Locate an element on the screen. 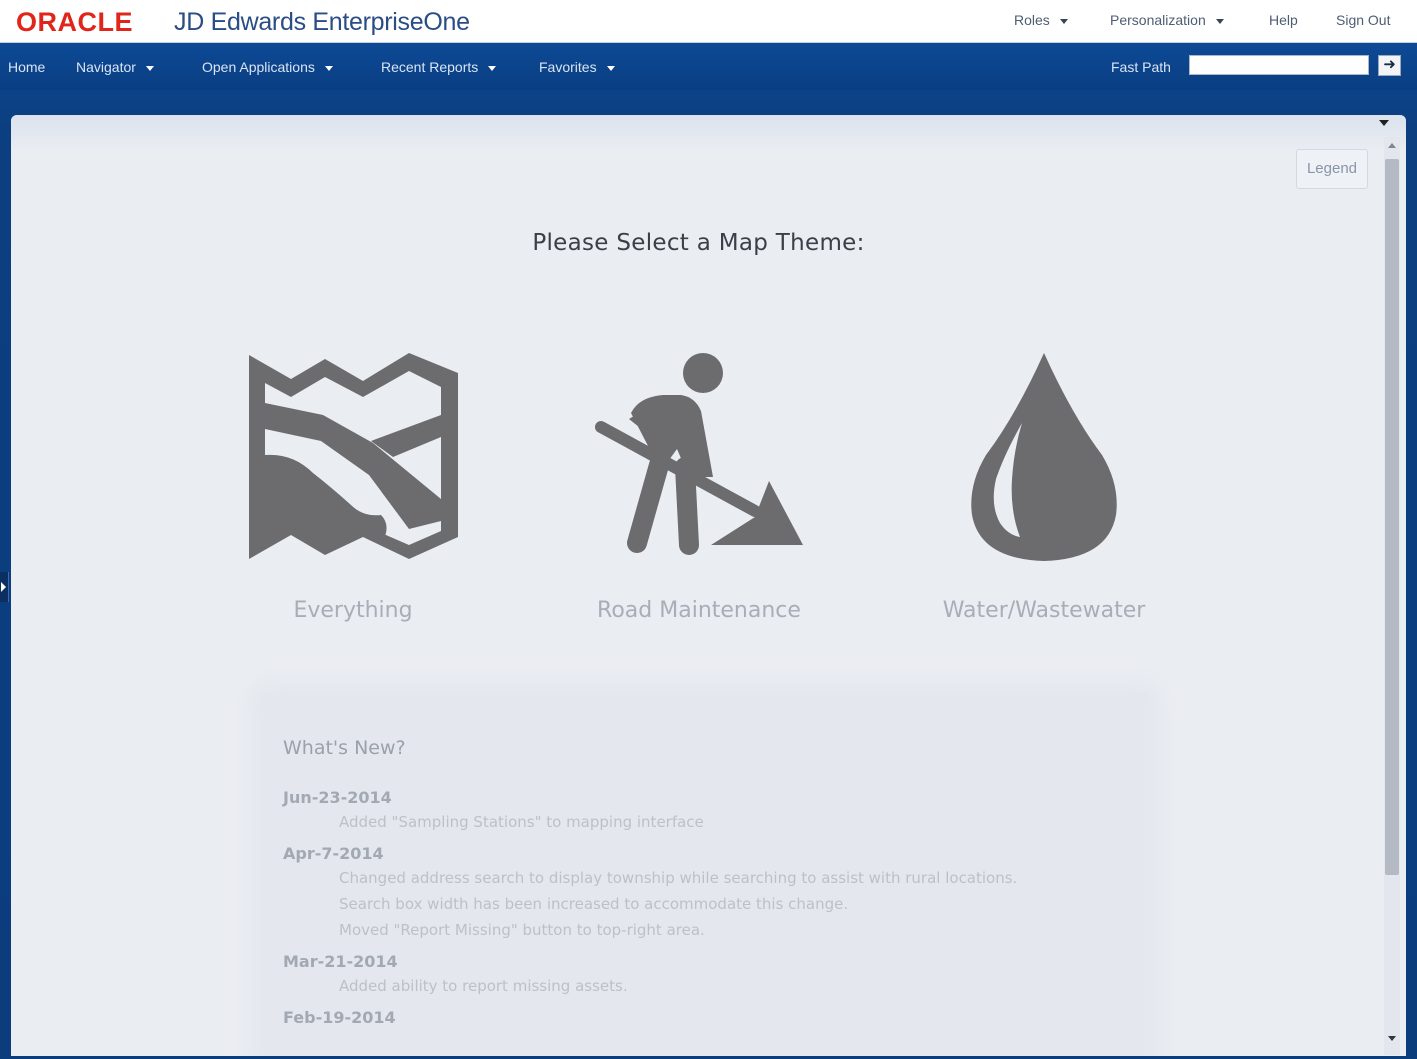 The height and width of the screenshot is (1059, 1417). water-drop-icon is located at coordinates (1044, 457).